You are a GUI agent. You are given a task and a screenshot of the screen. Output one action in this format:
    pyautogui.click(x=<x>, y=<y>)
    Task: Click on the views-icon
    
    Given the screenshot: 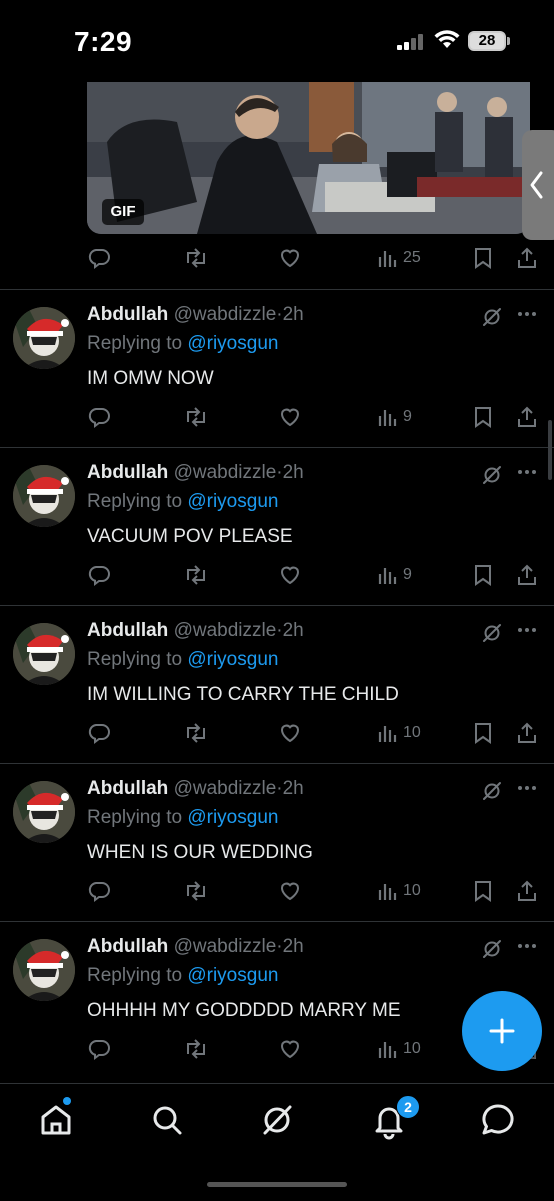 What is the action you would take?
    pyautogui.click(x=387, y=734)
    